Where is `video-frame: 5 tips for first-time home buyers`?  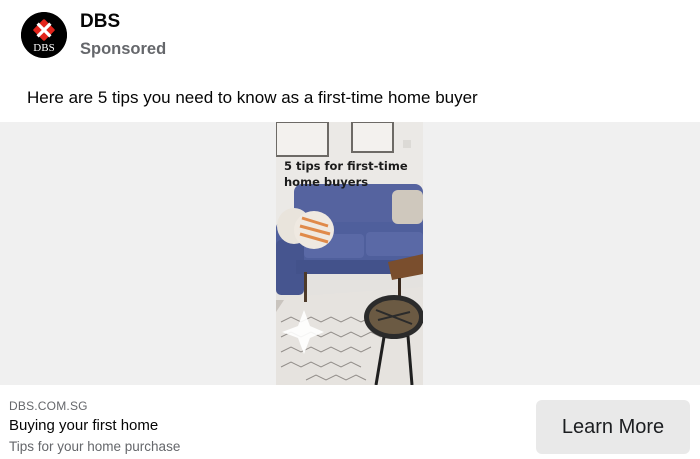
video-frame: 5 tips for first-time home buyers is located at coordinates (349, 253).